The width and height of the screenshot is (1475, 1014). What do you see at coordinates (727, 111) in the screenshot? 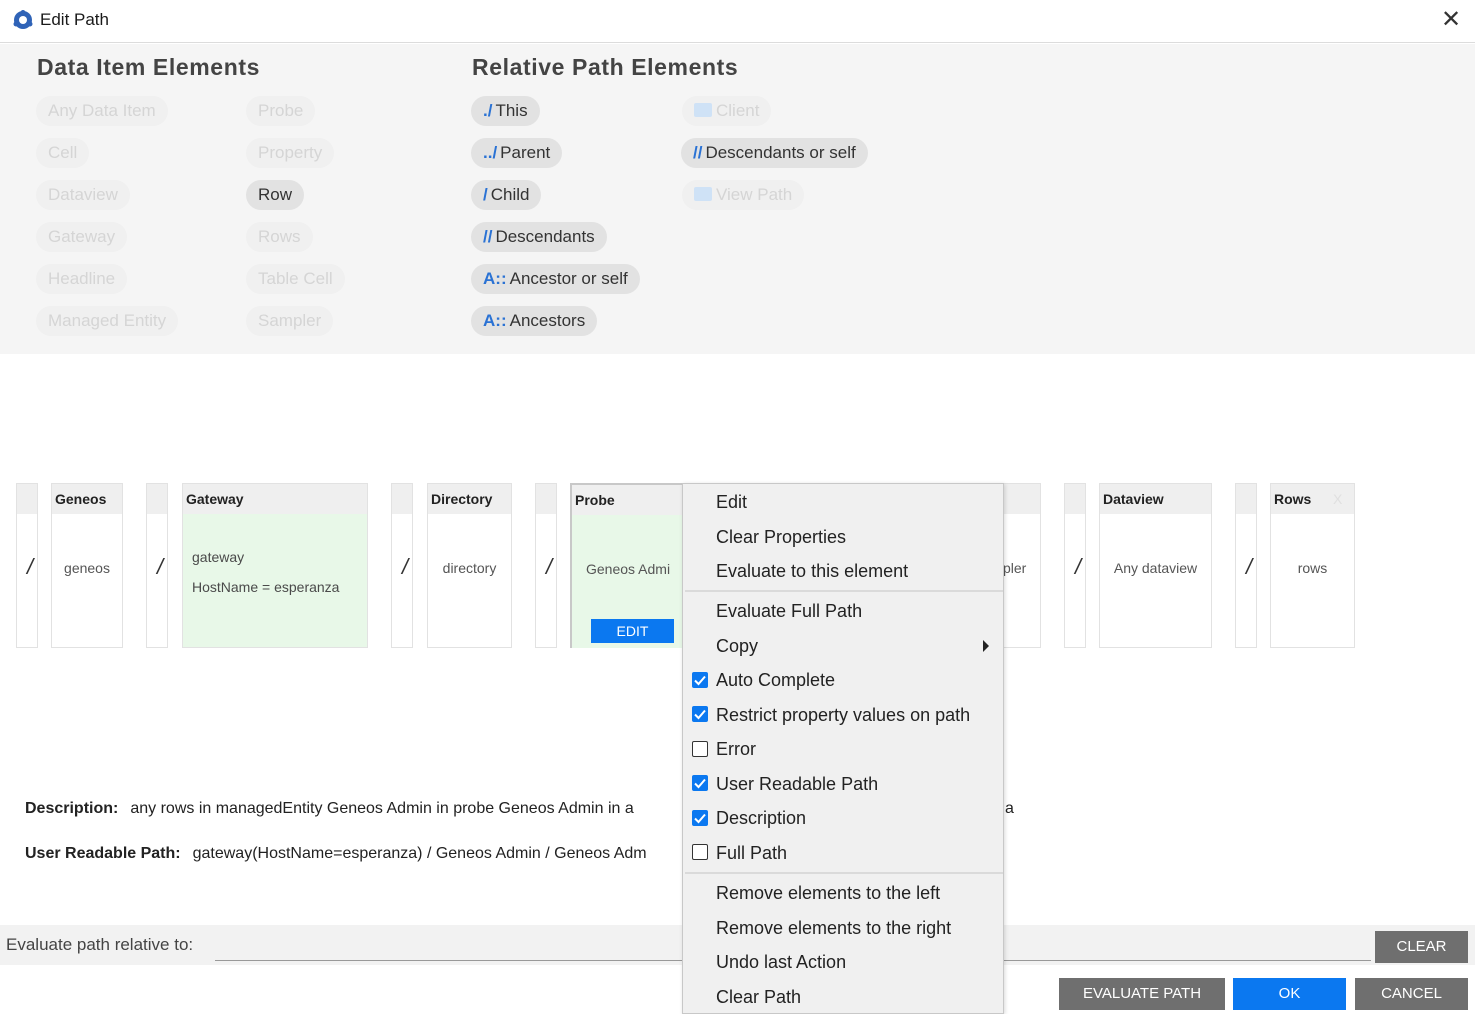
I see `chip-client: Client` at bounding box center [727, 111].